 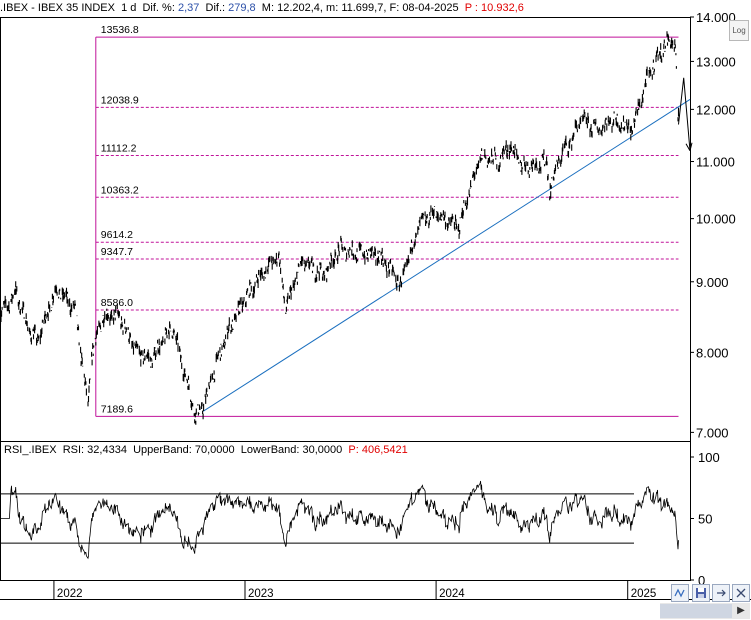 What do you see at coordinates (362, 8) in the screenshot?
I see `min-value: 11.699,7` at bounding box center [362, 8].